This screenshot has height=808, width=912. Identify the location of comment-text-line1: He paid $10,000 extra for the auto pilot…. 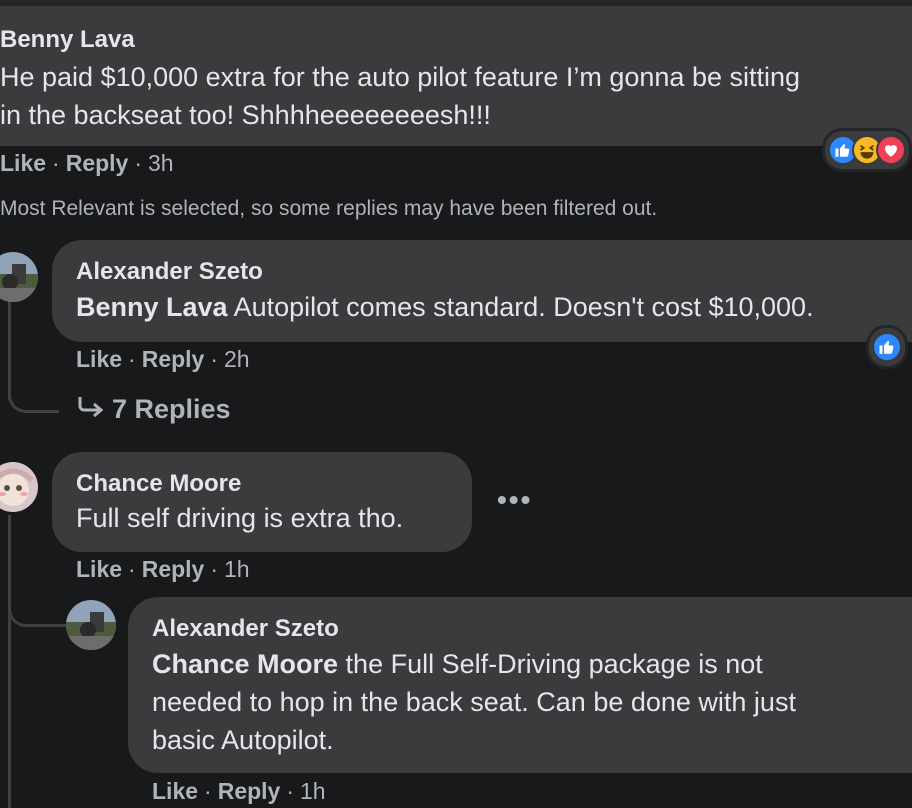
(400, 77).